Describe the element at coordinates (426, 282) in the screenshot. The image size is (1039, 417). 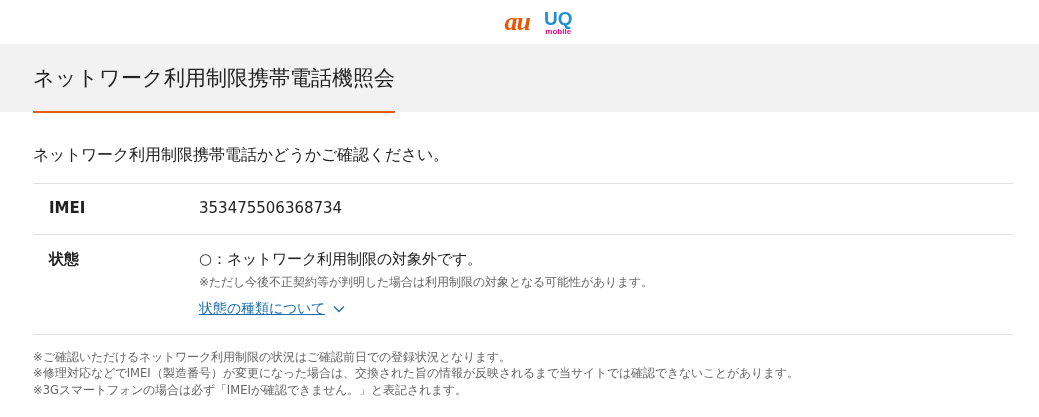
I see `status-note: ※ただし今後不正契約等が判明した場合は利用制限の対象となる可能性があります。` at that location.